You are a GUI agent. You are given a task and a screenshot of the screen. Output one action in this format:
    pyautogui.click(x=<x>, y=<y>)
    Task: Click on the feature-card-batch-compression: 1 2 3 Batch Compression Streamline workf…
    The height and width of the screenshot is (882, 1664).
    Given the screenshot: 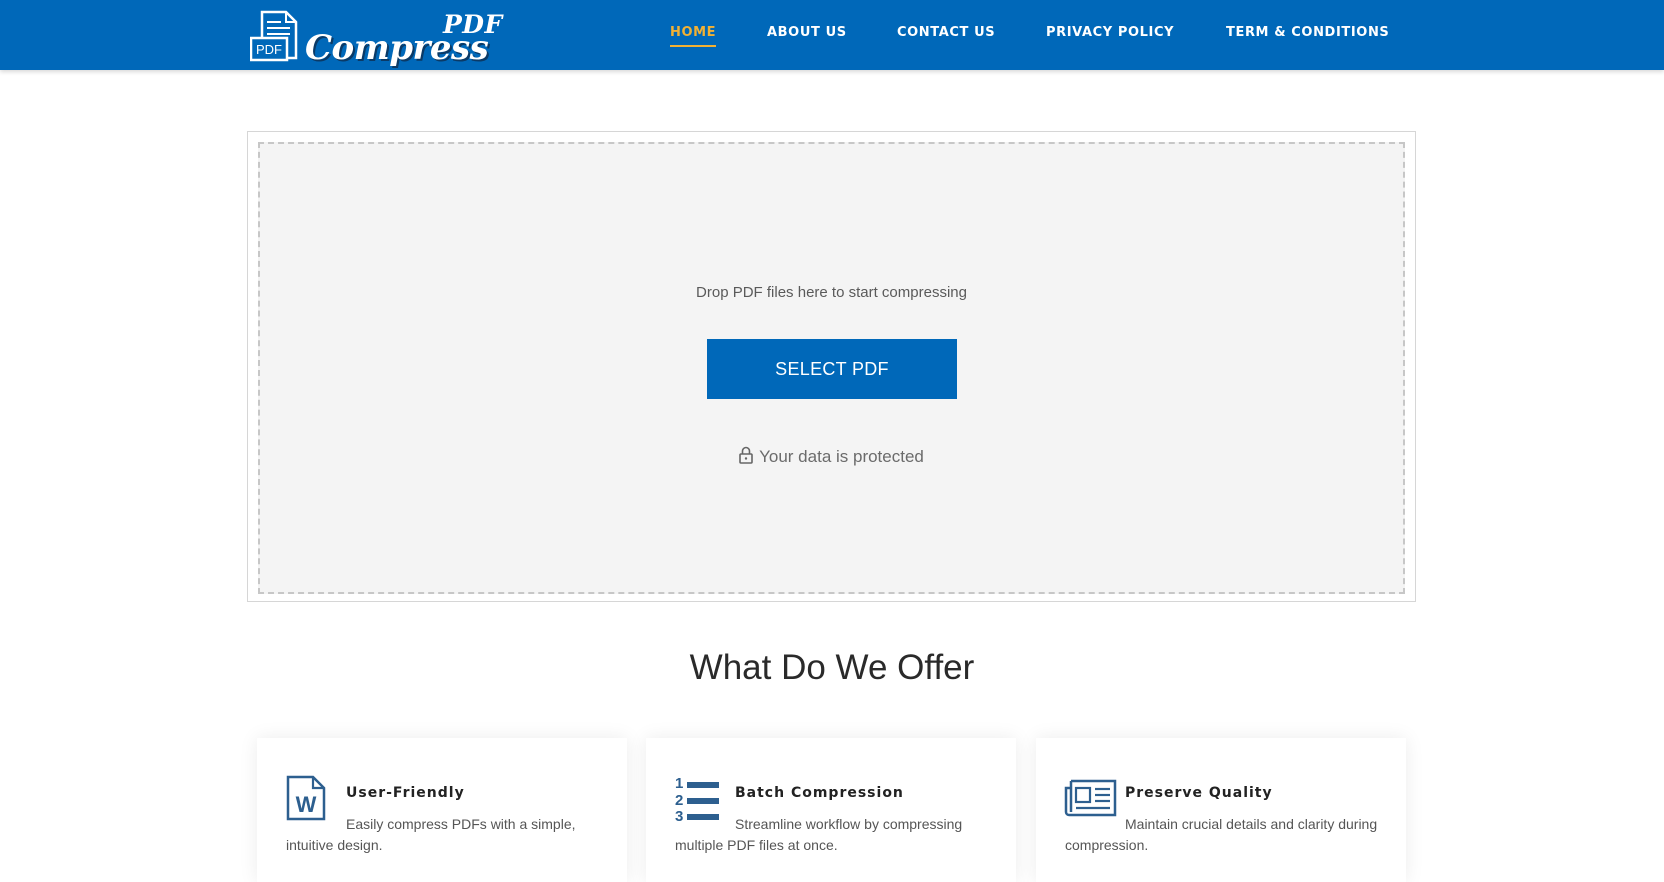 What is the action you would take?
    pyautogui.click(x=831, y=810)
    